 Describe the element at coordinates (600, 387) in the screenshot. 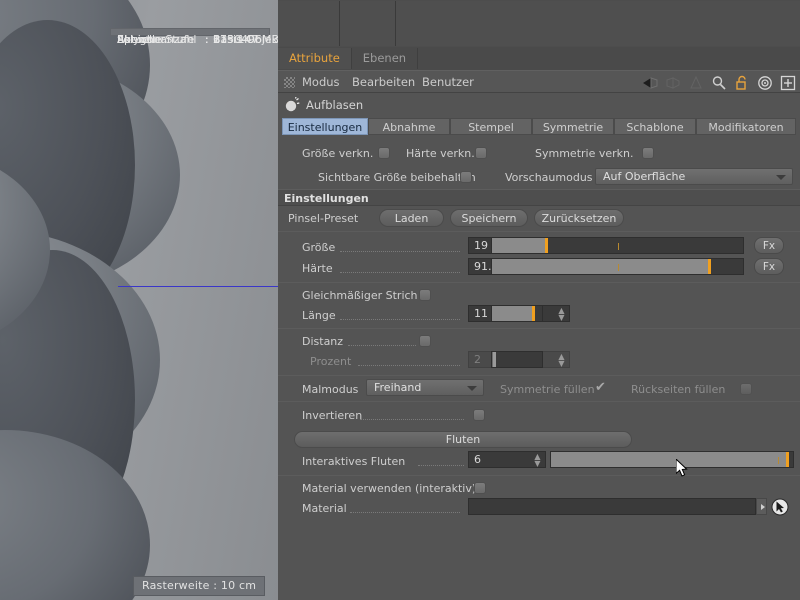

I see `fill-symmetry-checkbox: ✔` at that location.